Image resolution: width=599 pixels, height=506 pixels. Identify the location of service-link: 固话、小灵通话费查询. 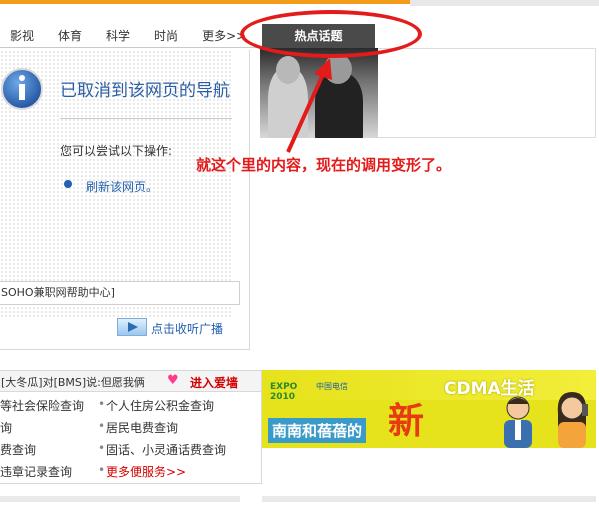
(162, 449).